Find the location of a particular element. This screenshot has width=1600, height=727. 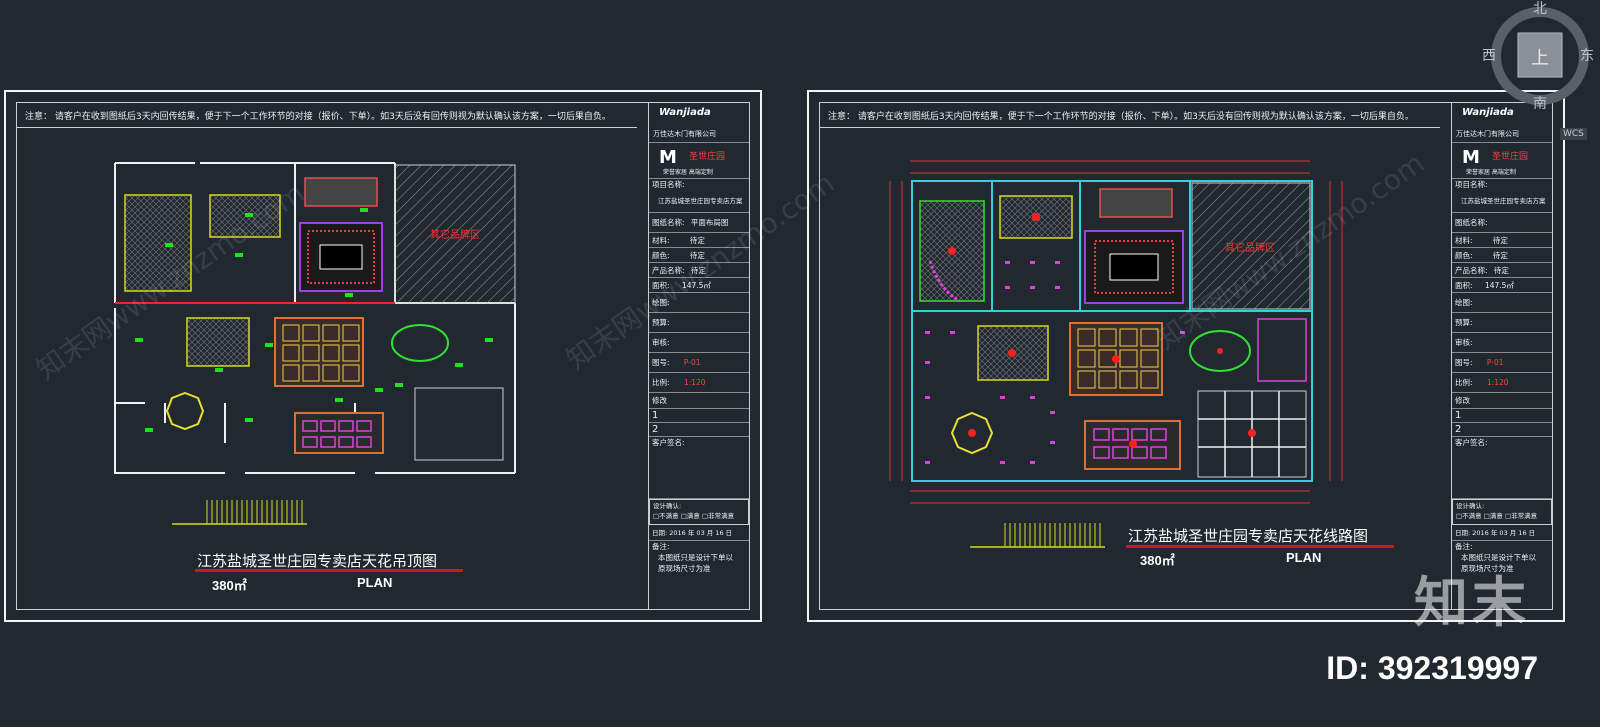

area-row-label: 面积: is located at coordinates (1464, 285).